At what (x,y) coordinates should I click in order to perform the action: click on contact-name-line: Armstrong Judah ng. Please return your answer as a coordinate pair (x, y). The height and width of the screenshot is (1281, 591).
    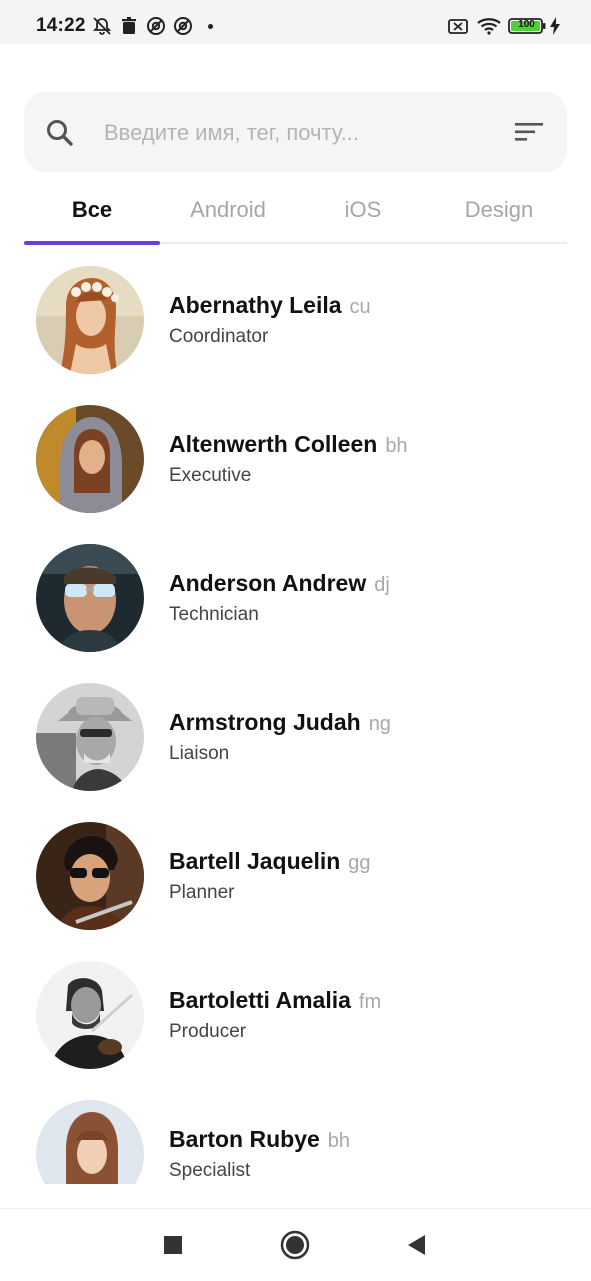
    Looking at the image, I should click on (280, 722).